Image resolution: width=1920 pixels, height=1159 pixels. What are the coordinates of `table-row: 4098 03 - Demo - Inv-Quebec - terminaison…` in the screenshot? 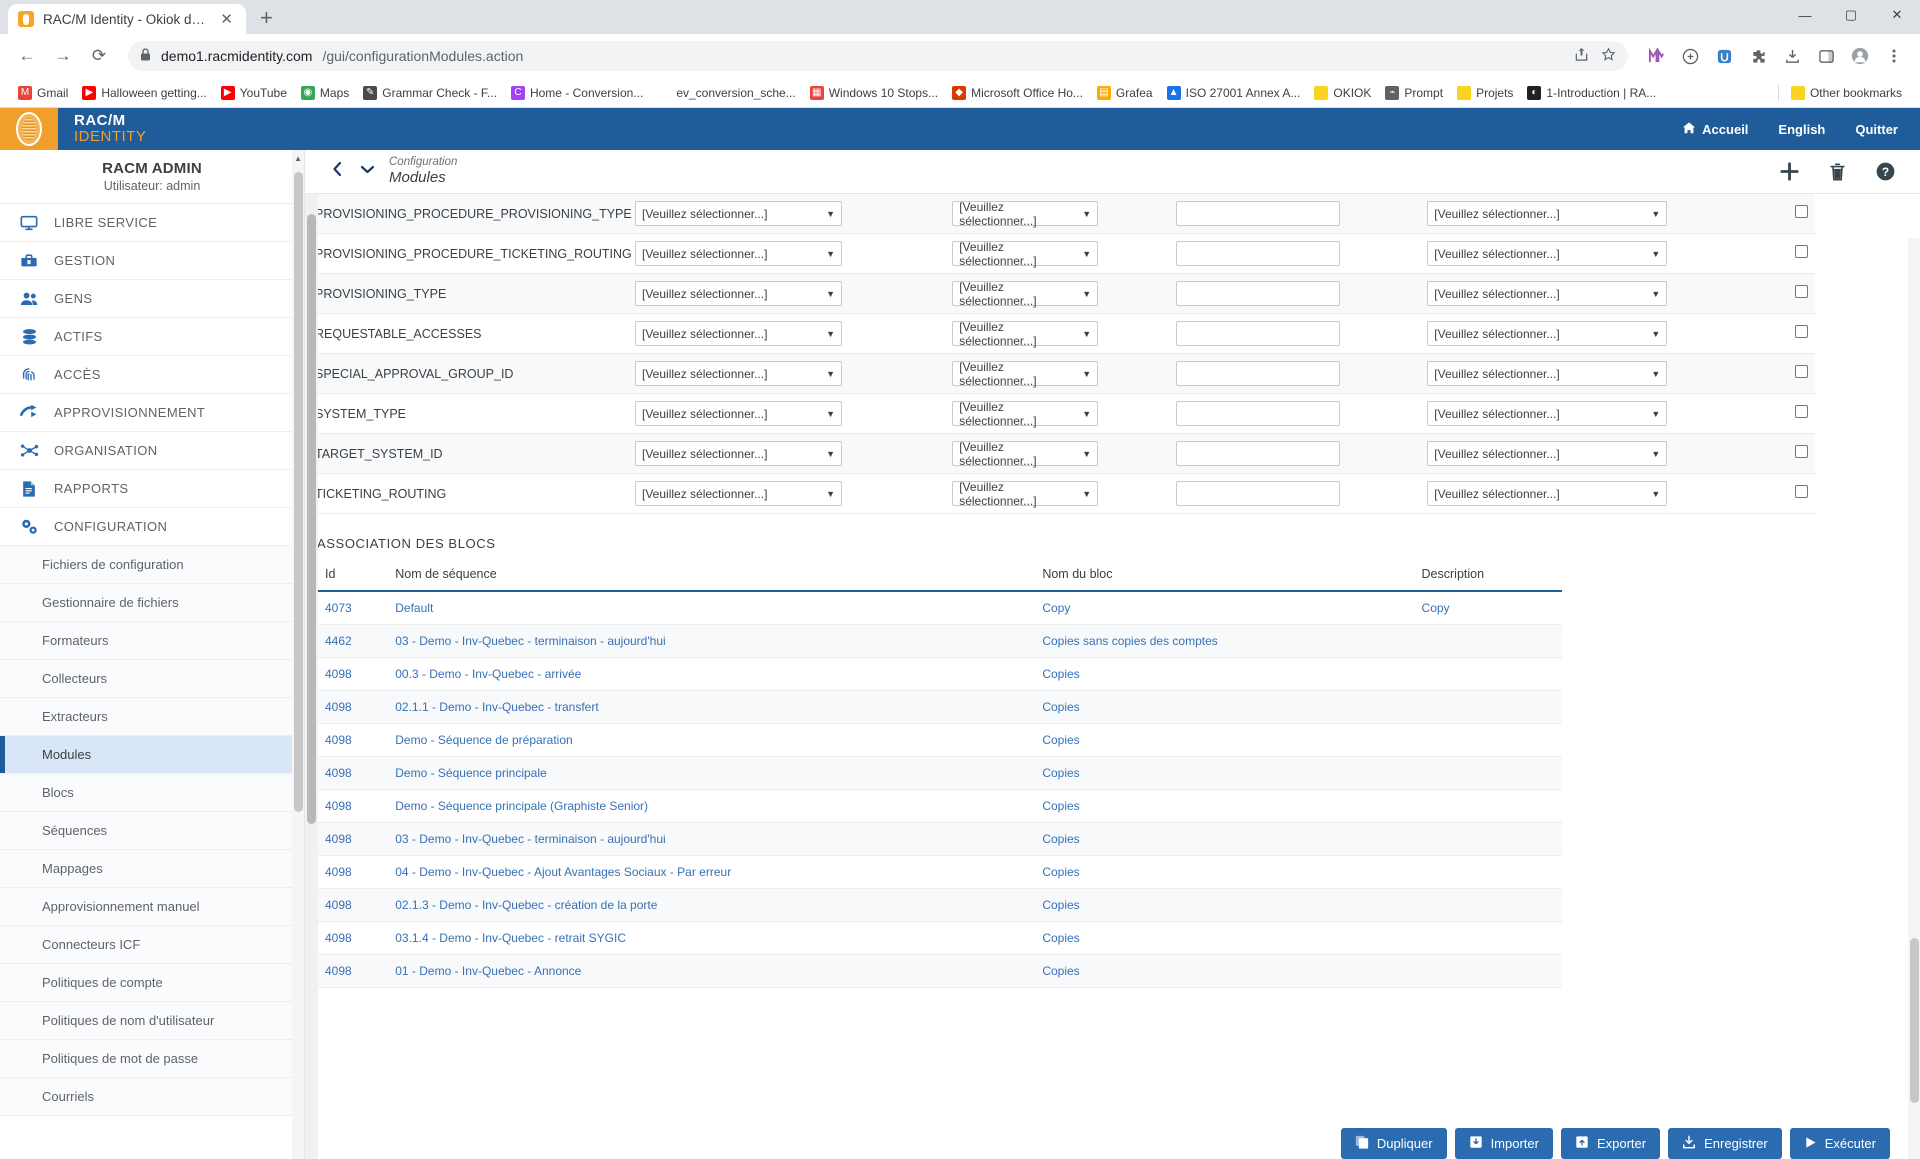 It's located at (939, 839).